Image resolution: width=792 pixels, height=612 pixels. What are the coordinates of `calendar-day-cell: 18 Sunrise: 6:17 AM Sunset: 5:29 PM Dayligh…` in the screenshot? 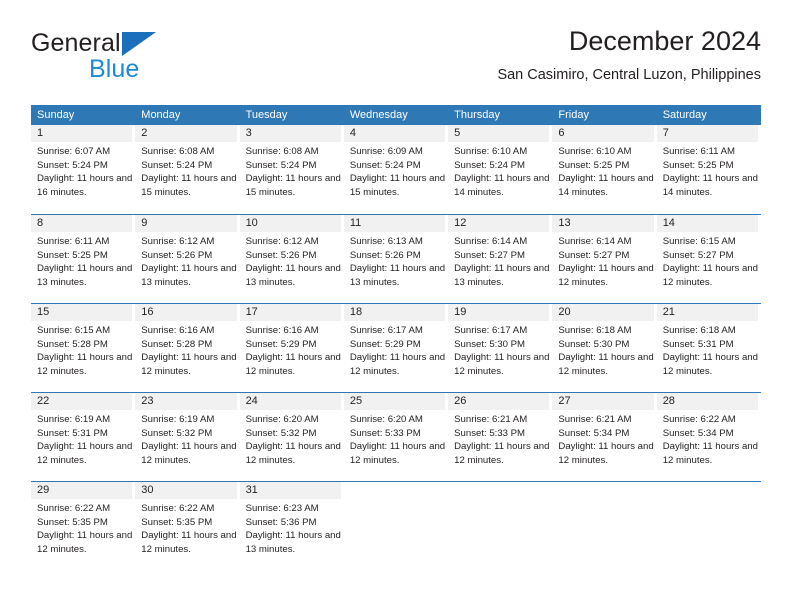 It's located at (395, 348).